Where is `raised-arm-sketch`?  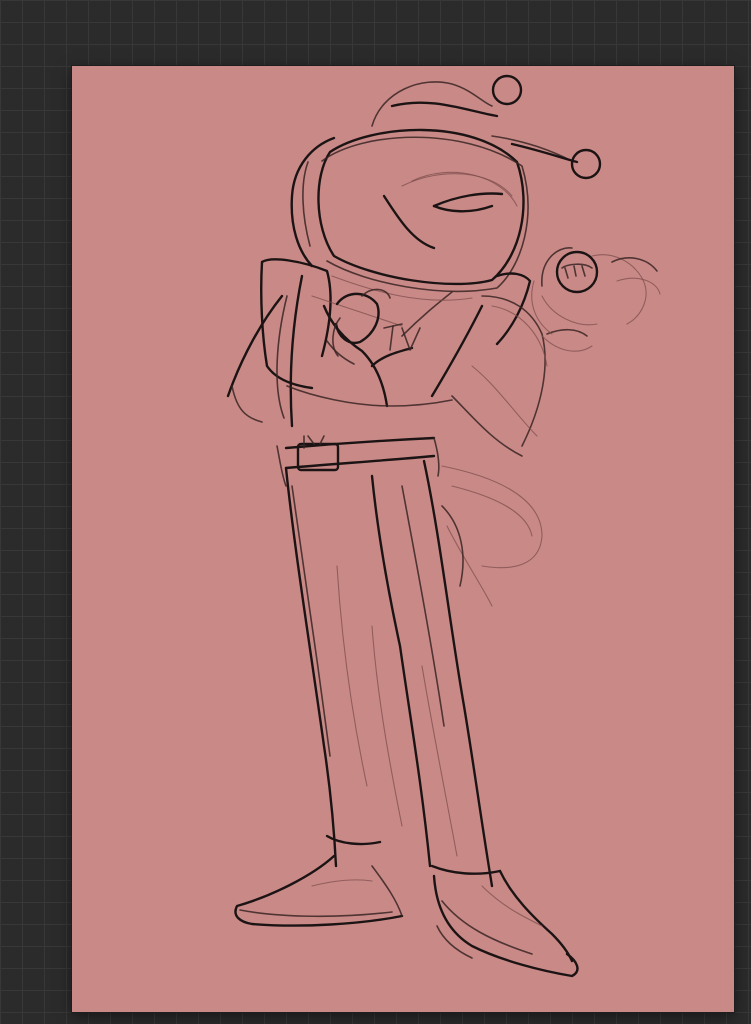 raised-arm-sketch is located at coordinates (522, 376).